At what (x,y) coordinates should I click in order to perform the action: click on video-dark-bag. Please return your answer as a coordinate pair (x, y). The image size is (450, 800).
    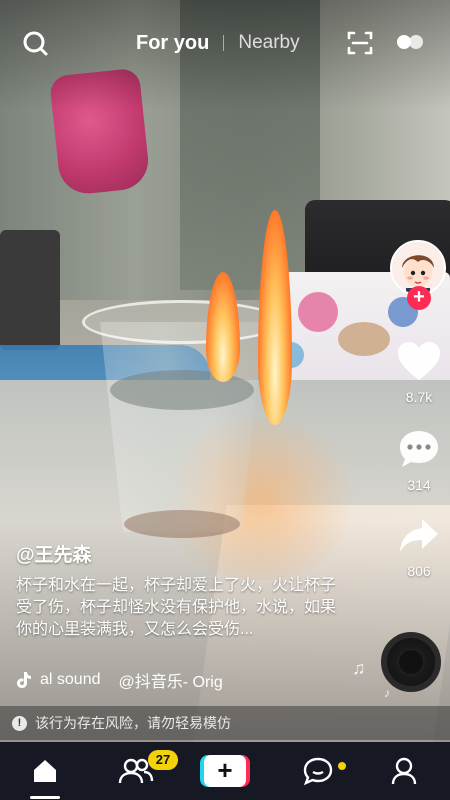
    Looking at the image, I should click on (30, 290).